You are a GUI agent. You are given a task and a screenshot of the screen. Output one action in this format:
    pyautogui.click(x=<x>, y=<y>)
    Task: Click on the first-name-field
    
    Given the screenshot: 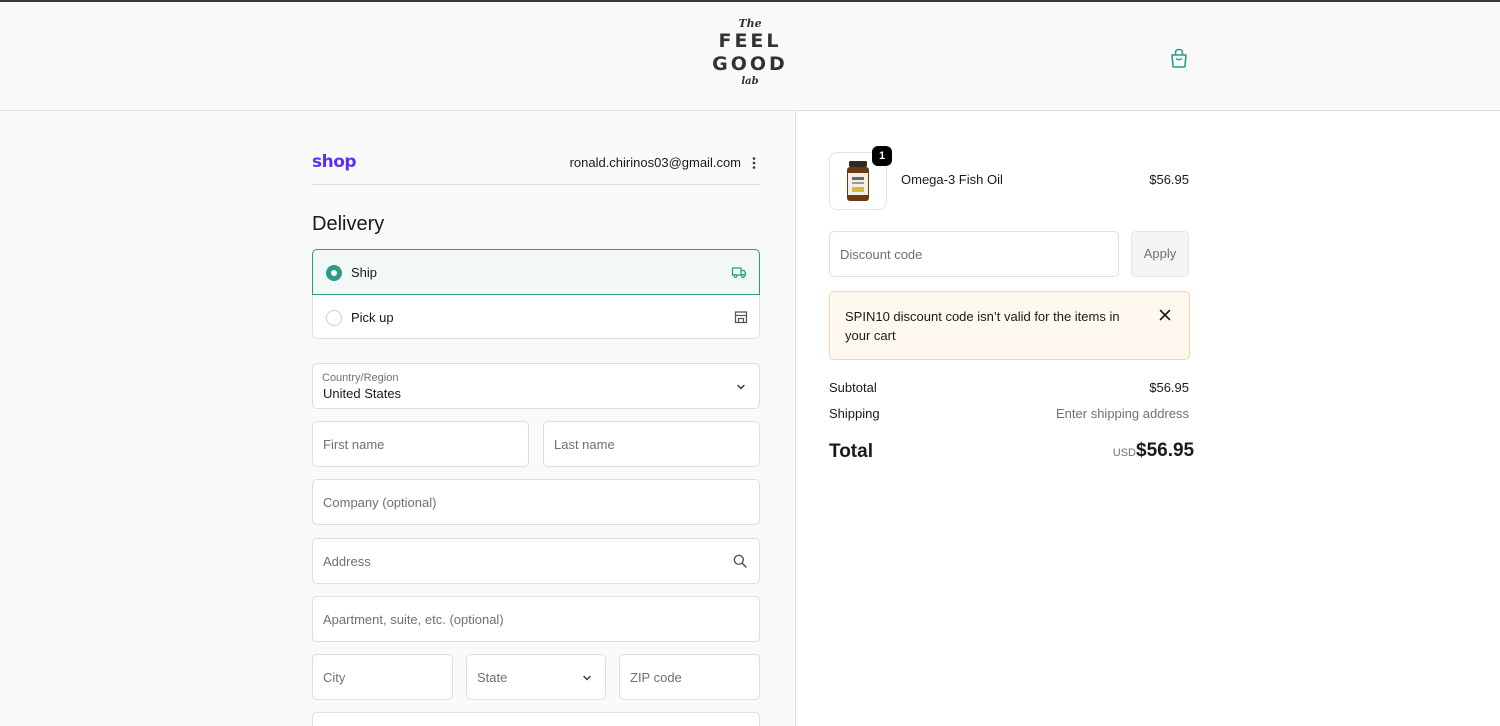 What is the action you would take?
    pyautogui.click(x=420, y=444)
    